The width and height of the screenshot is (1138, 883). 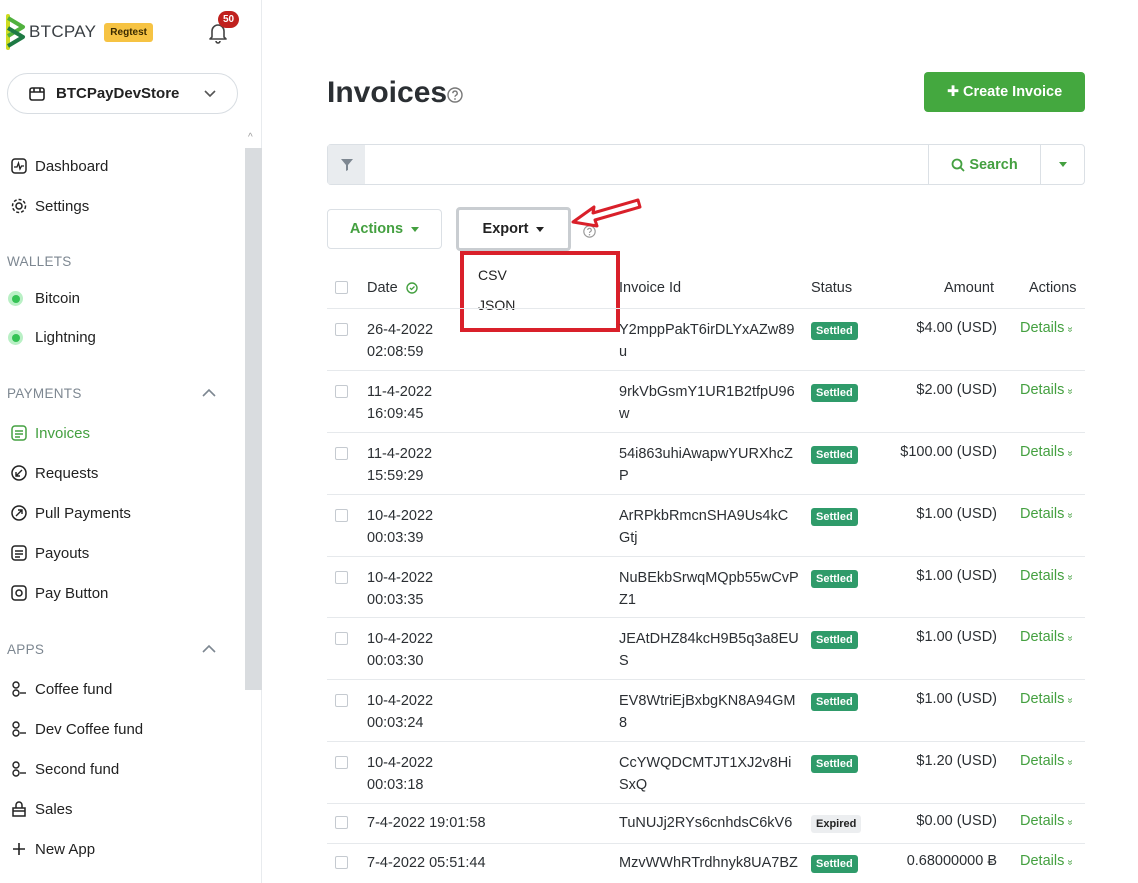 I want to click on invoice-date: 10-4-2022 00:03:18, so click(x=400, y=774).